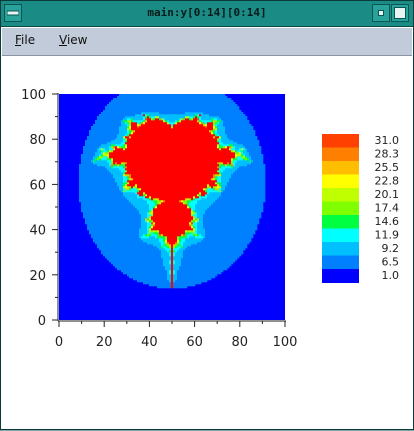 This screenshot has height=431, width=414. What do you see at coordinates (25, 40) in the screenshot?
I see `menu-file: File` at bounding box center [25, 40].